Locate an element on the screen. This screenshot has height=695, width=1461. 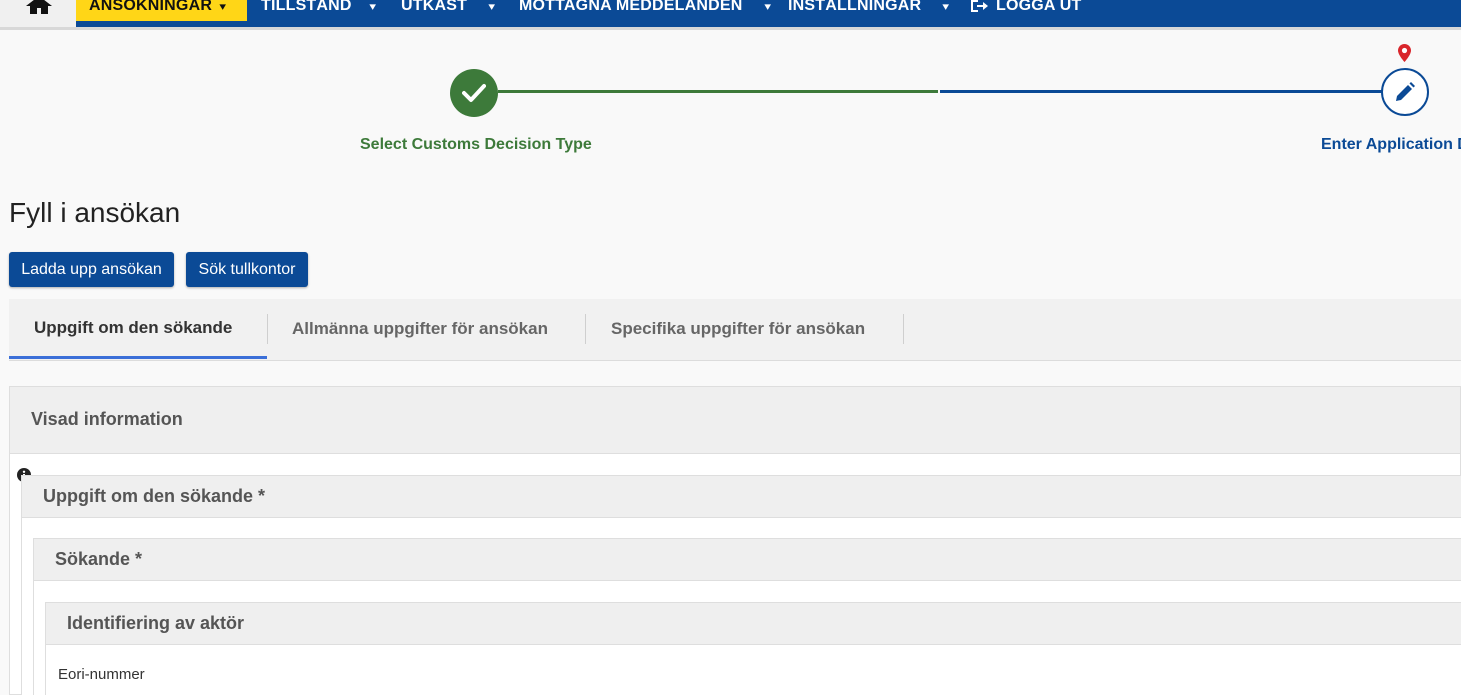
logout-button: LOGGA UT is located at coordinates (1025, 10).